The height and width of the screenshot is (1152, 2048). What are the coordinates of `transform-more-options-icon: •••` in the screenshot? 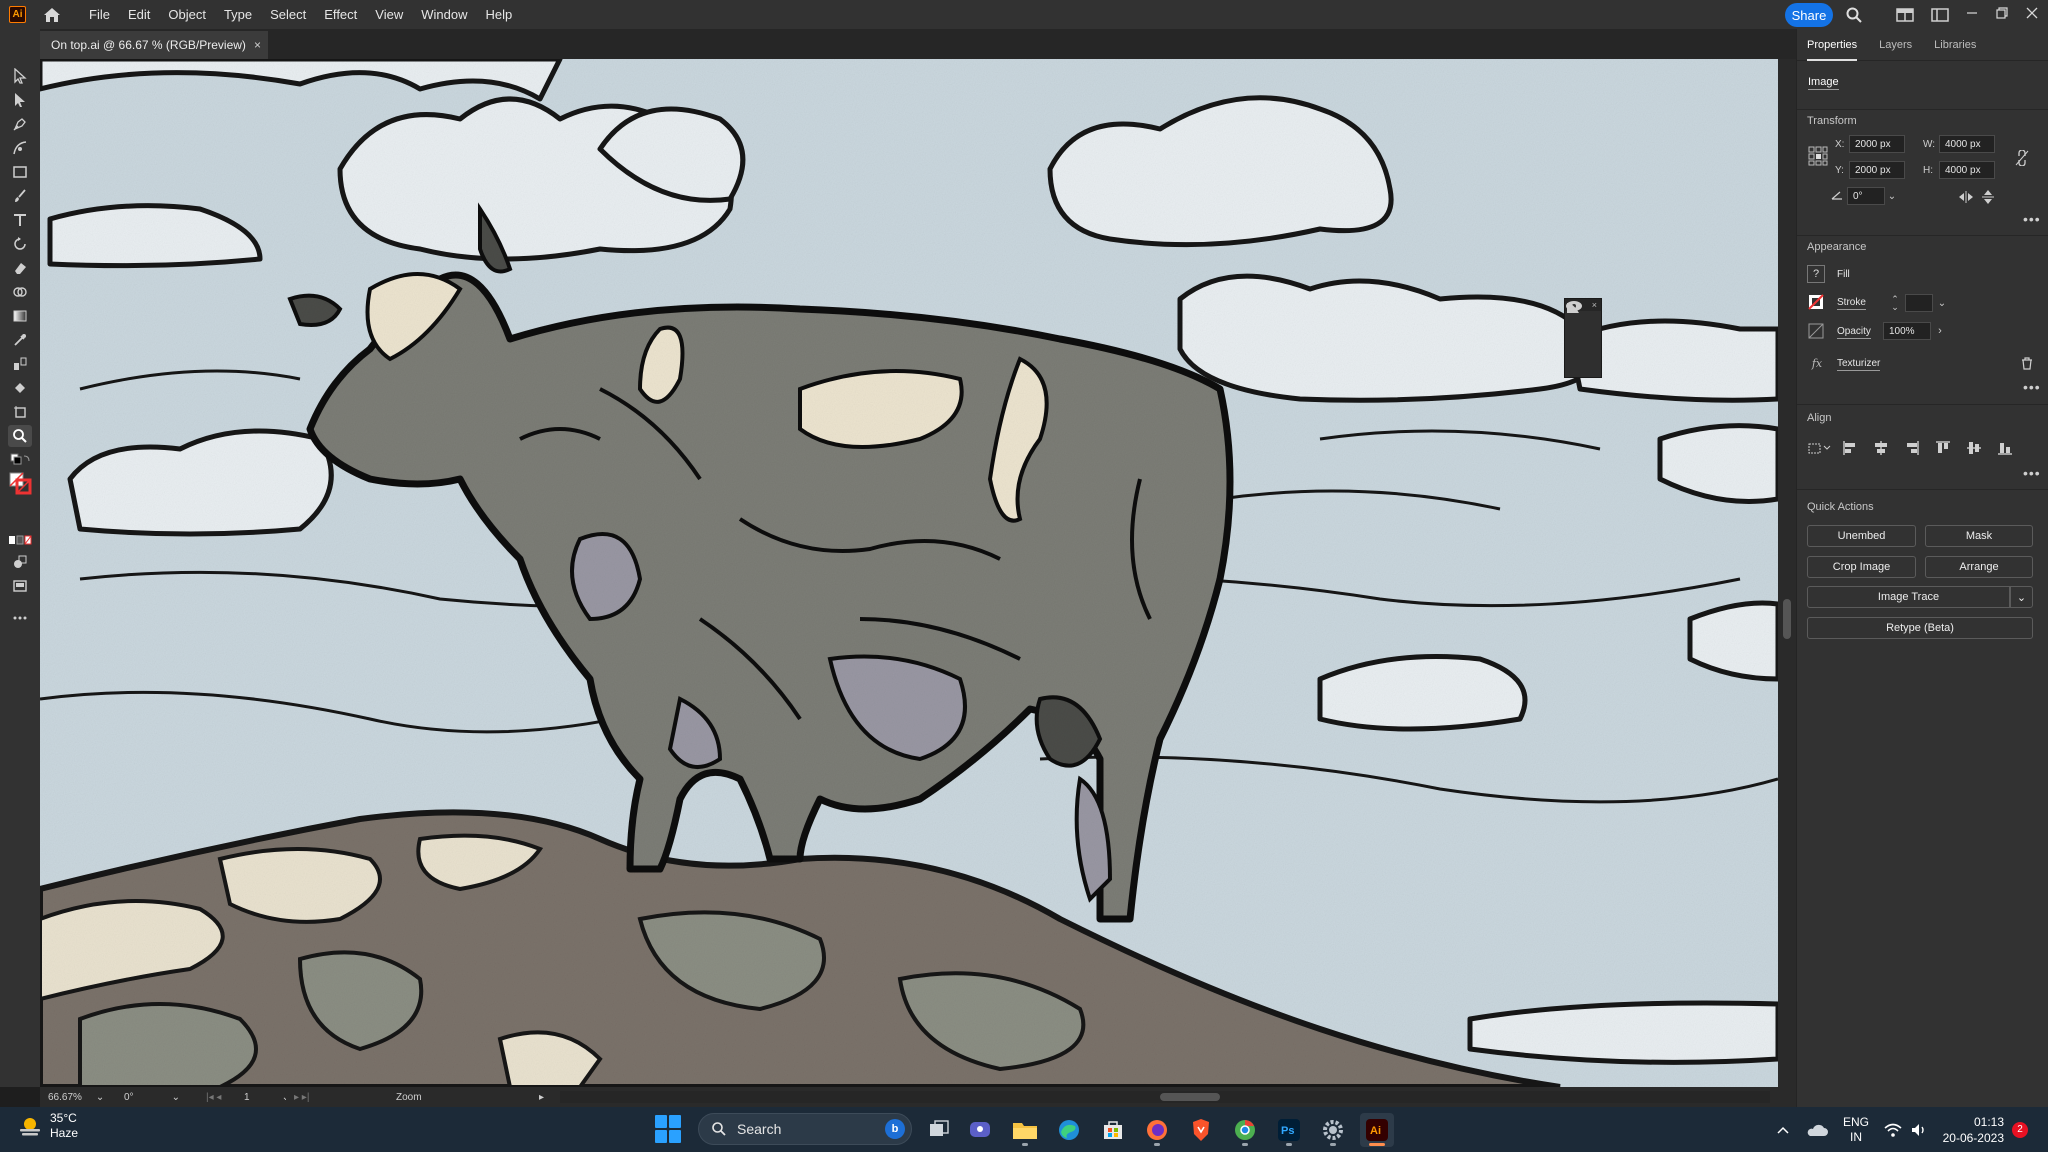 It's located at (2032, 219).